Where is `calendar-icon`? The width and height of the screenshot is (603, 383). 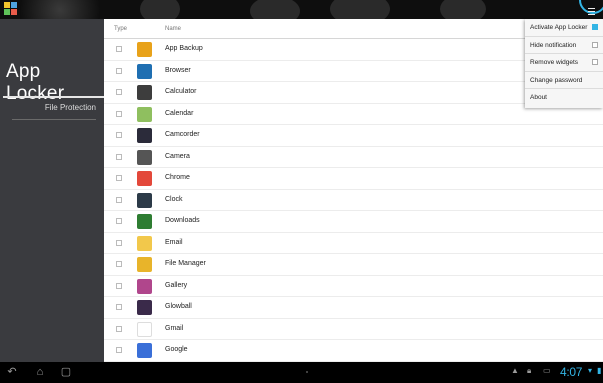 calendar-icon is located at coordinates (144, 114).